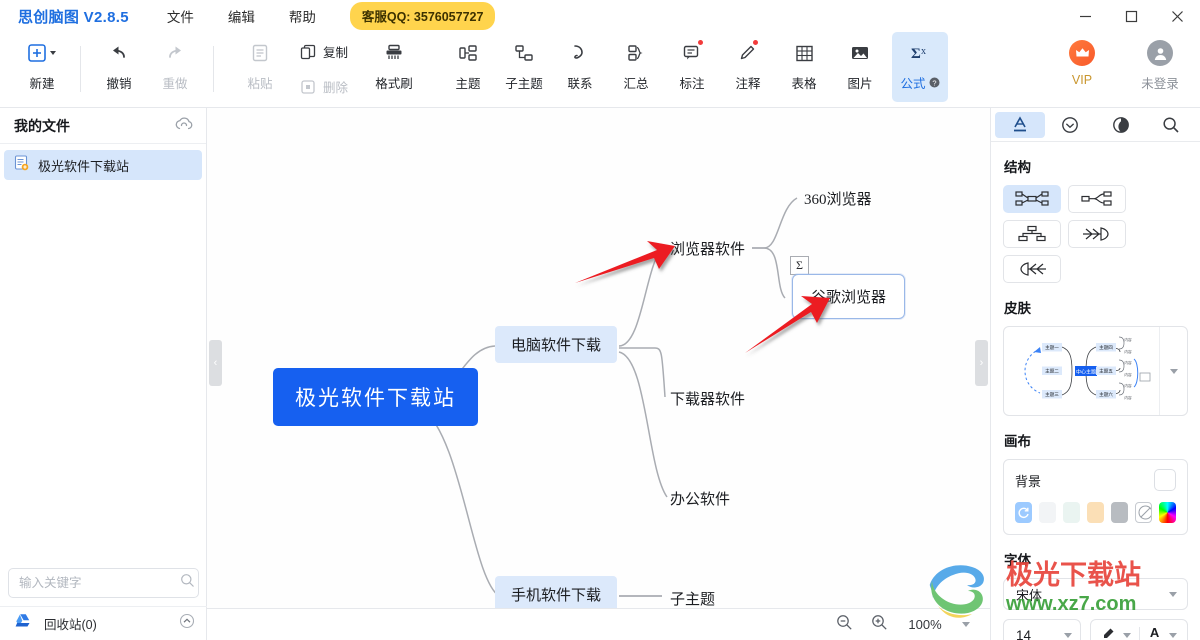  I want to click on copy-button: 复制, so click(324, 51).